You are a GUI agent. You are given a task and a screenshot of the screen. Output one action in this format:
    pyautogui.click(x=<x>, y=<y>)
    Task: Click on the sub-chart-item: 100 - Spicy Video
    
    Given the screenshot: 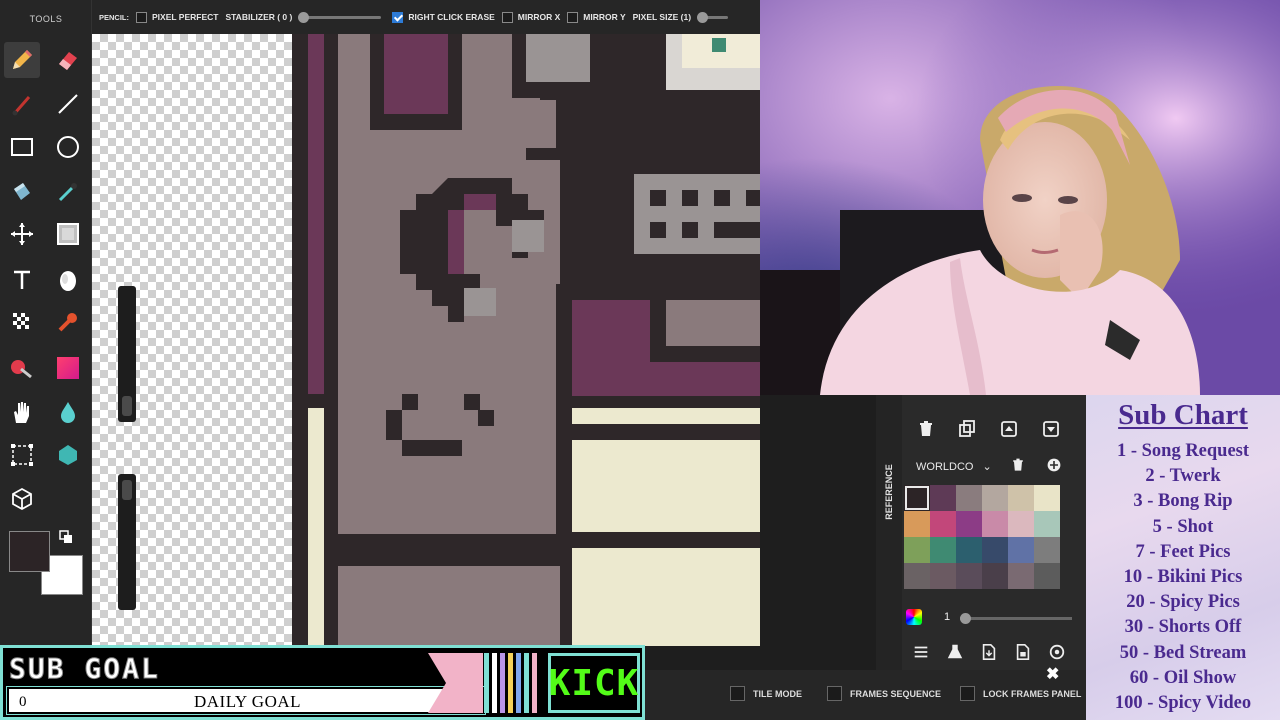 What is the action you would take?
    pyautogui.click(x=1183, y=702)
    